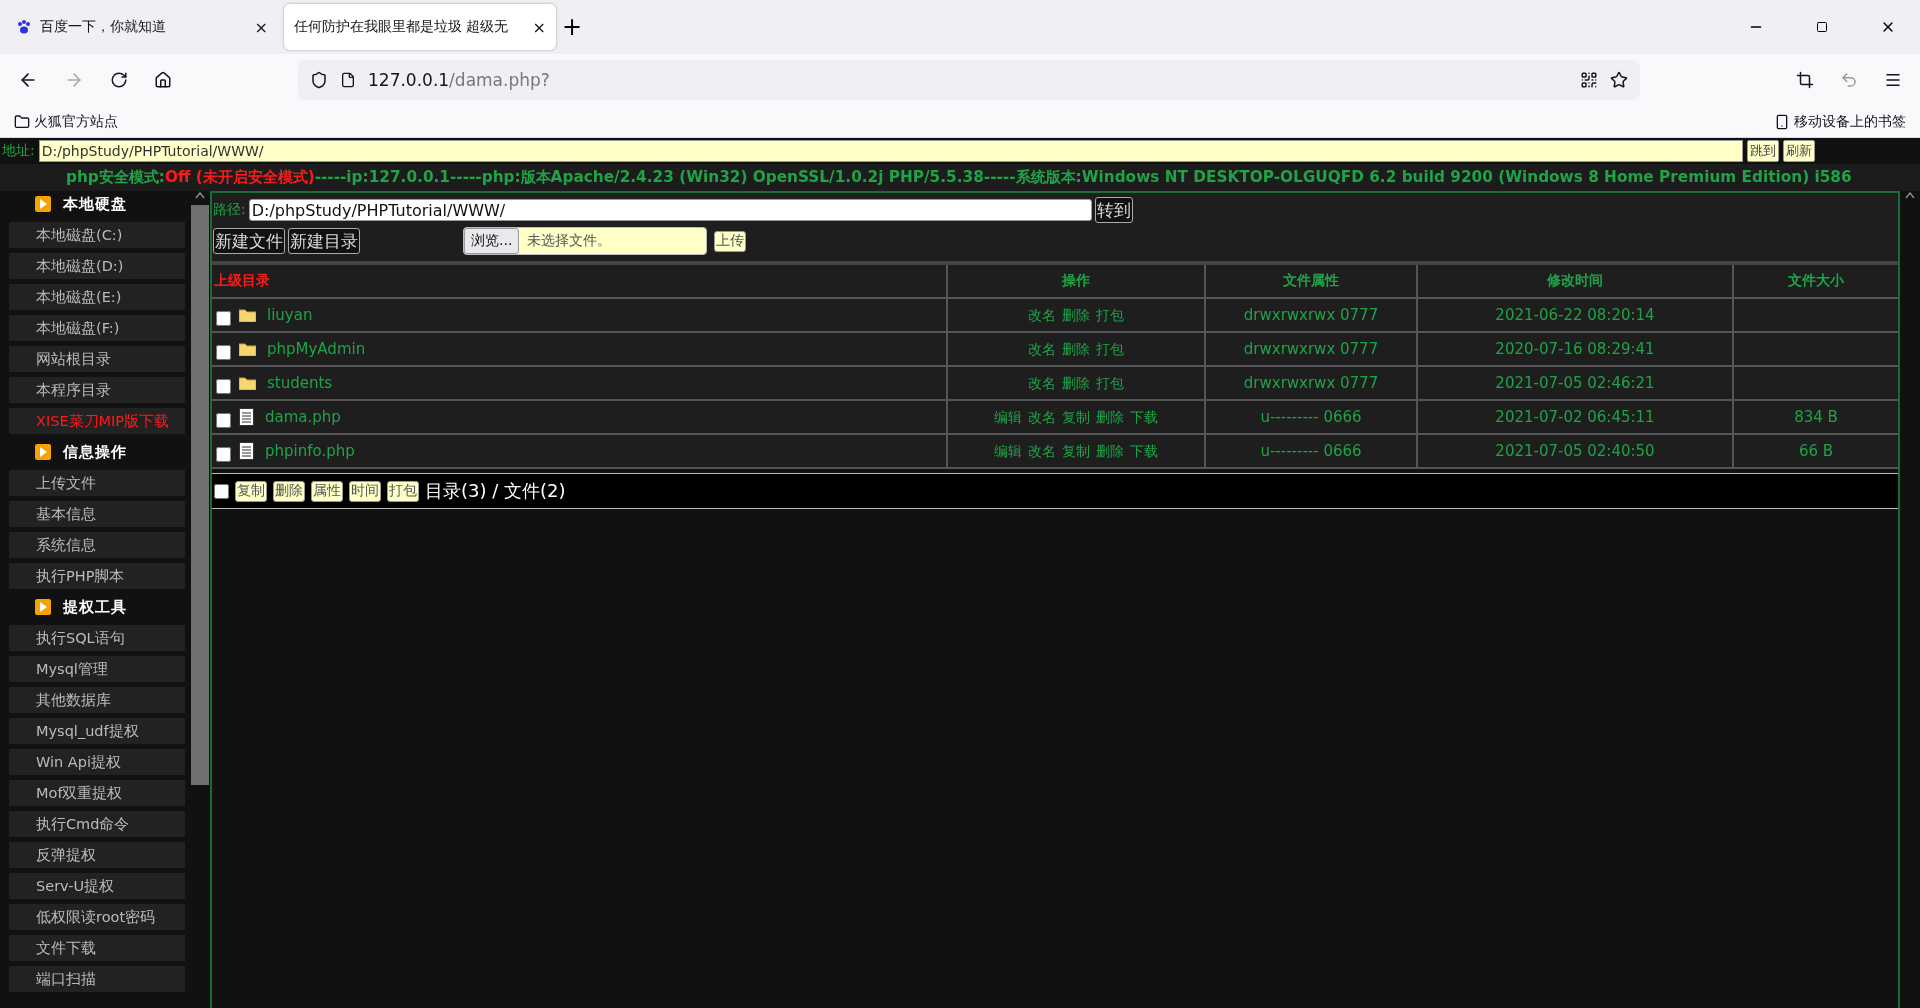 This screenshot has height=1008, width=1920. What do you see at coordinates (142, 27) in the screenshot?
I see `browser-tab: 百度一下，你就知道 ×` at bounding box center [142, 27].